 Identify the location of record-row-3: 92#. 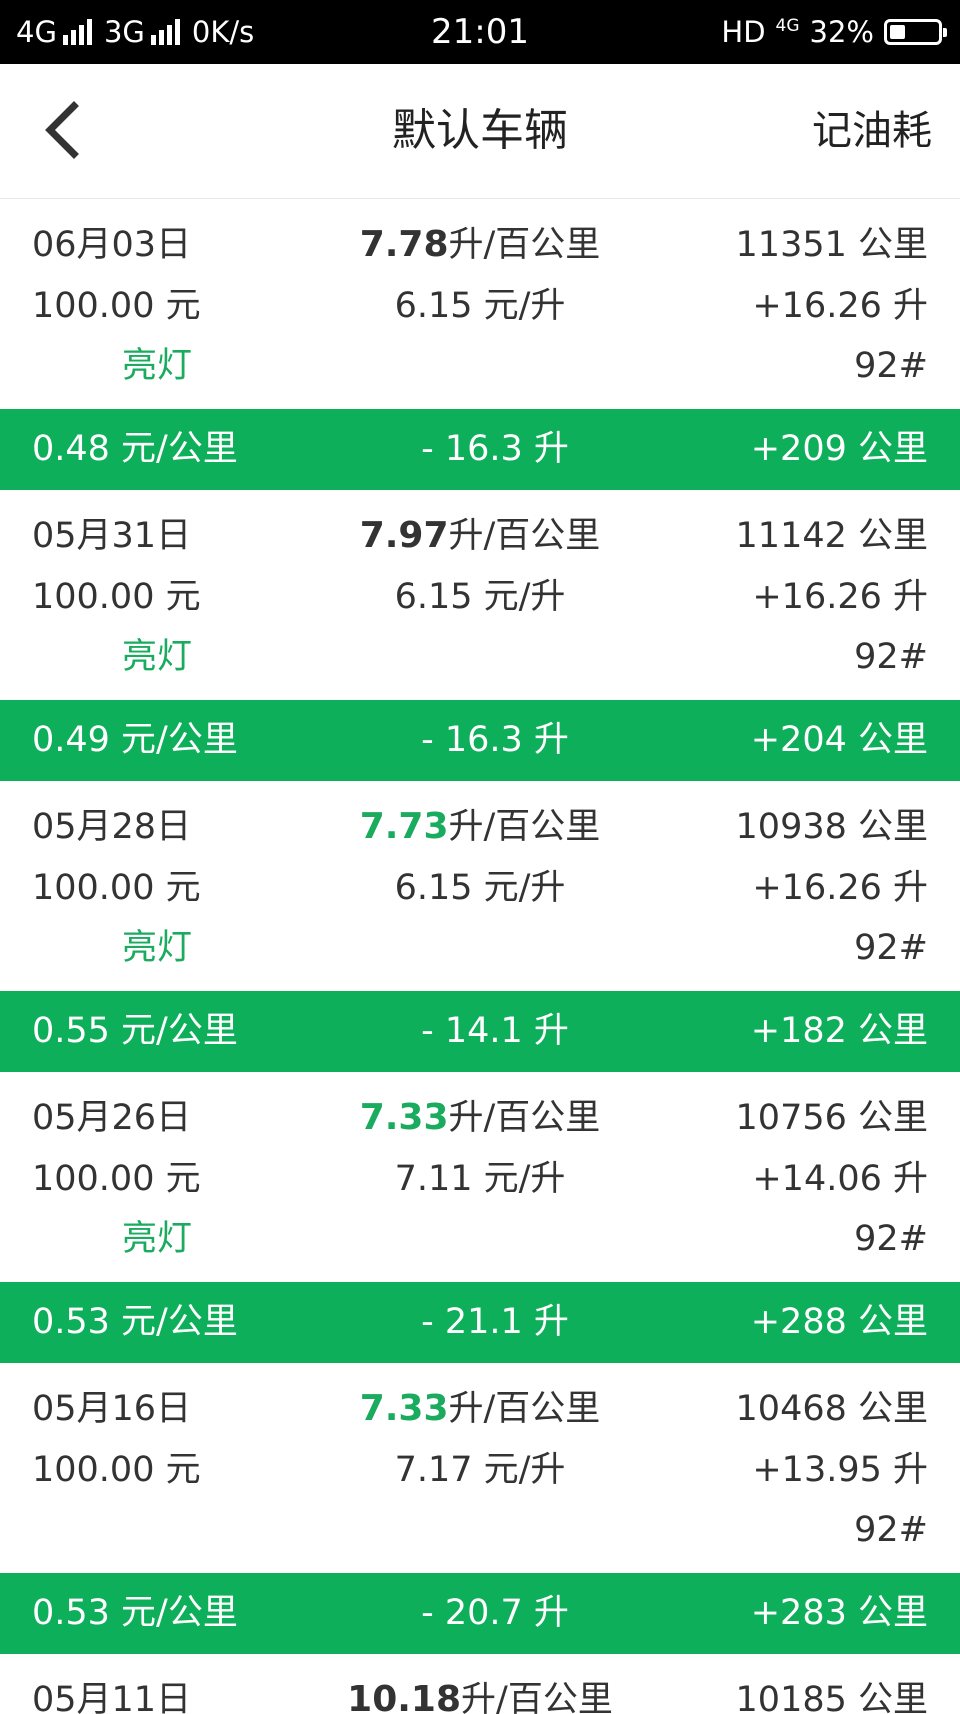
(480, 1530).